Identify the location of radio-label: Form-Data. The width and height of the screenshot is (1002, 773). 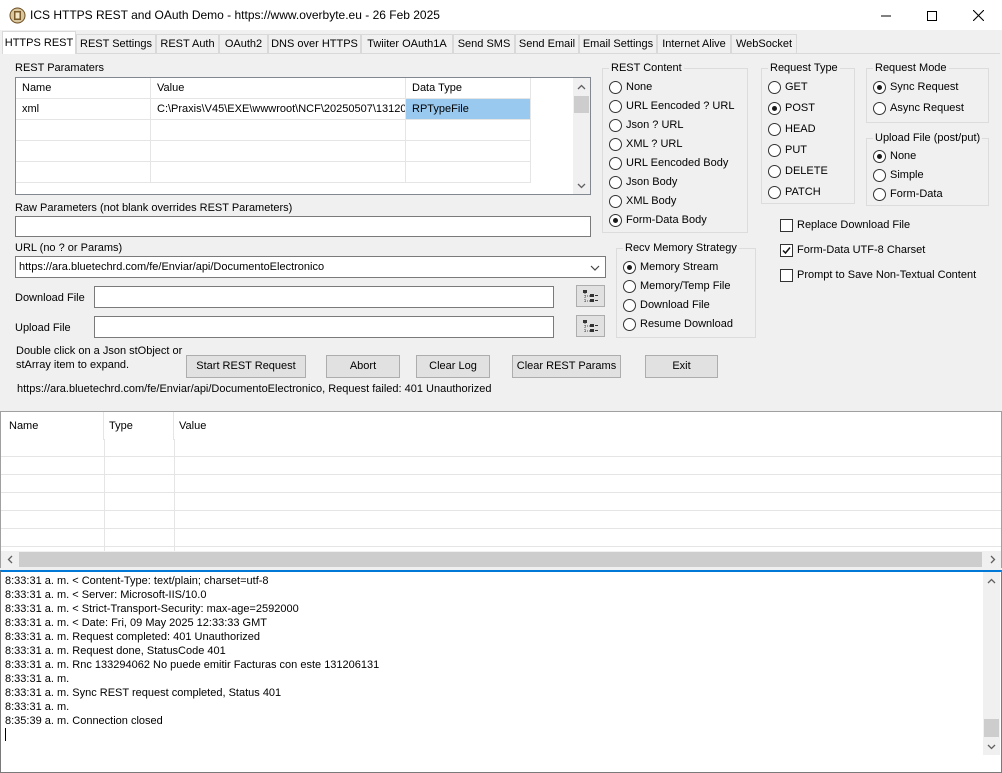
(916, 194).